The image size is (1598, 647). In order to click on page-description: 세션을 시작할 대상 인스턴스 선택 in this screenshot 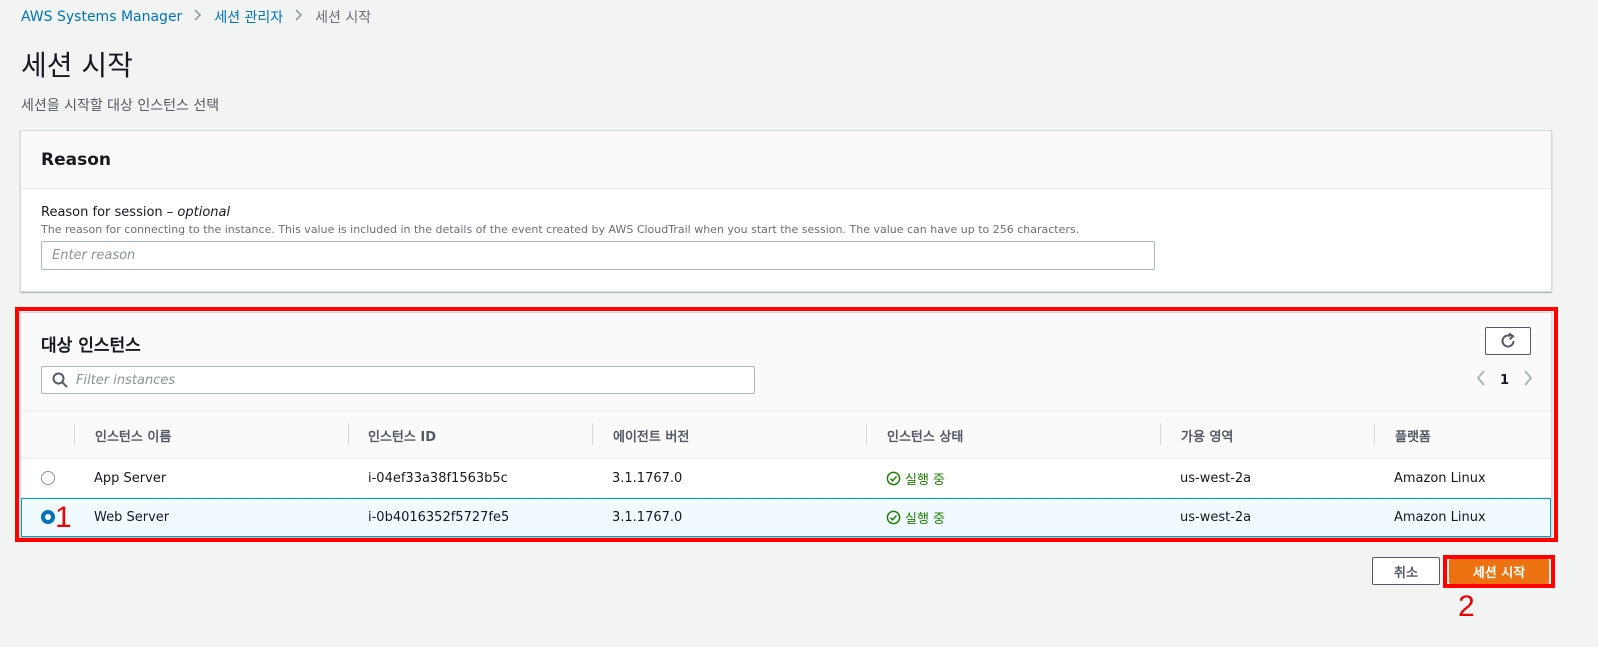, I will do `click(120, 106)`.